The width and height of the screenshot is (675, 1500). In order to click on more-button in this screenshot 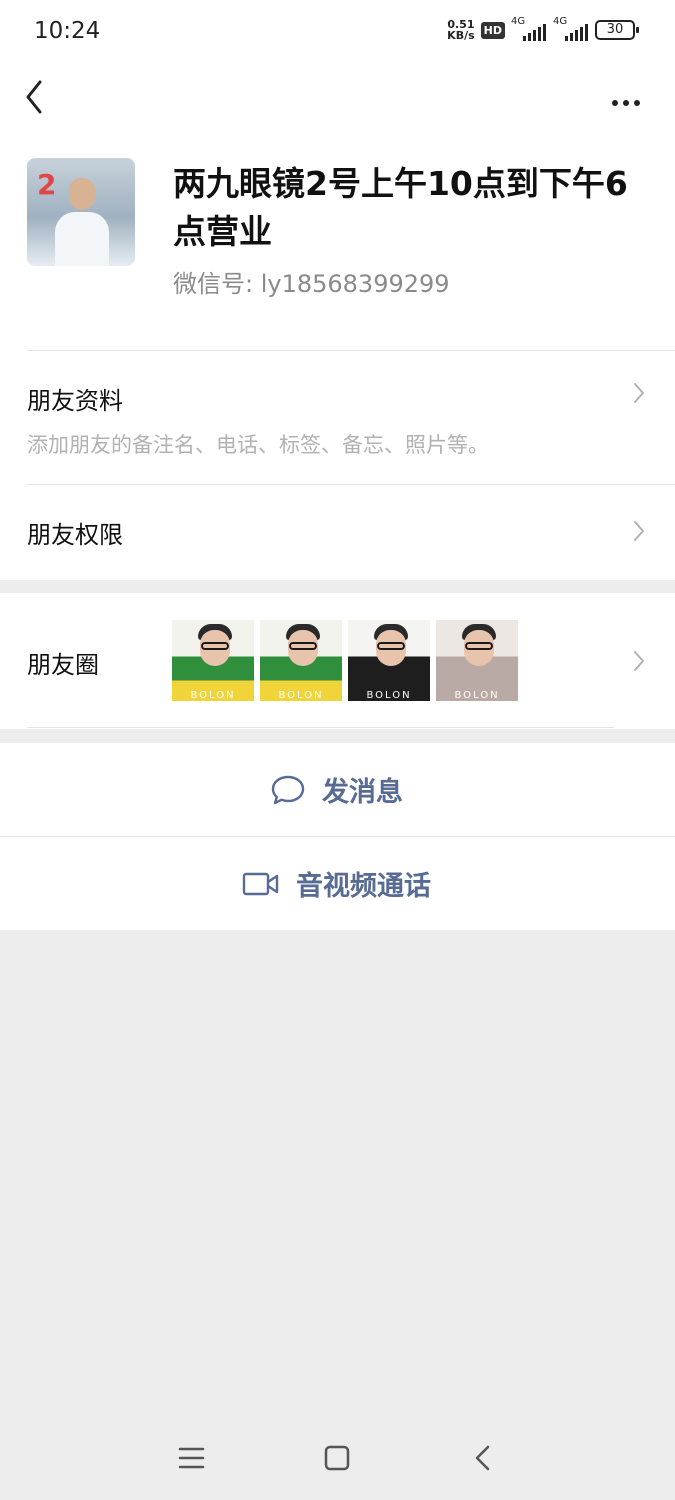, I will do `click(629, 96)`.